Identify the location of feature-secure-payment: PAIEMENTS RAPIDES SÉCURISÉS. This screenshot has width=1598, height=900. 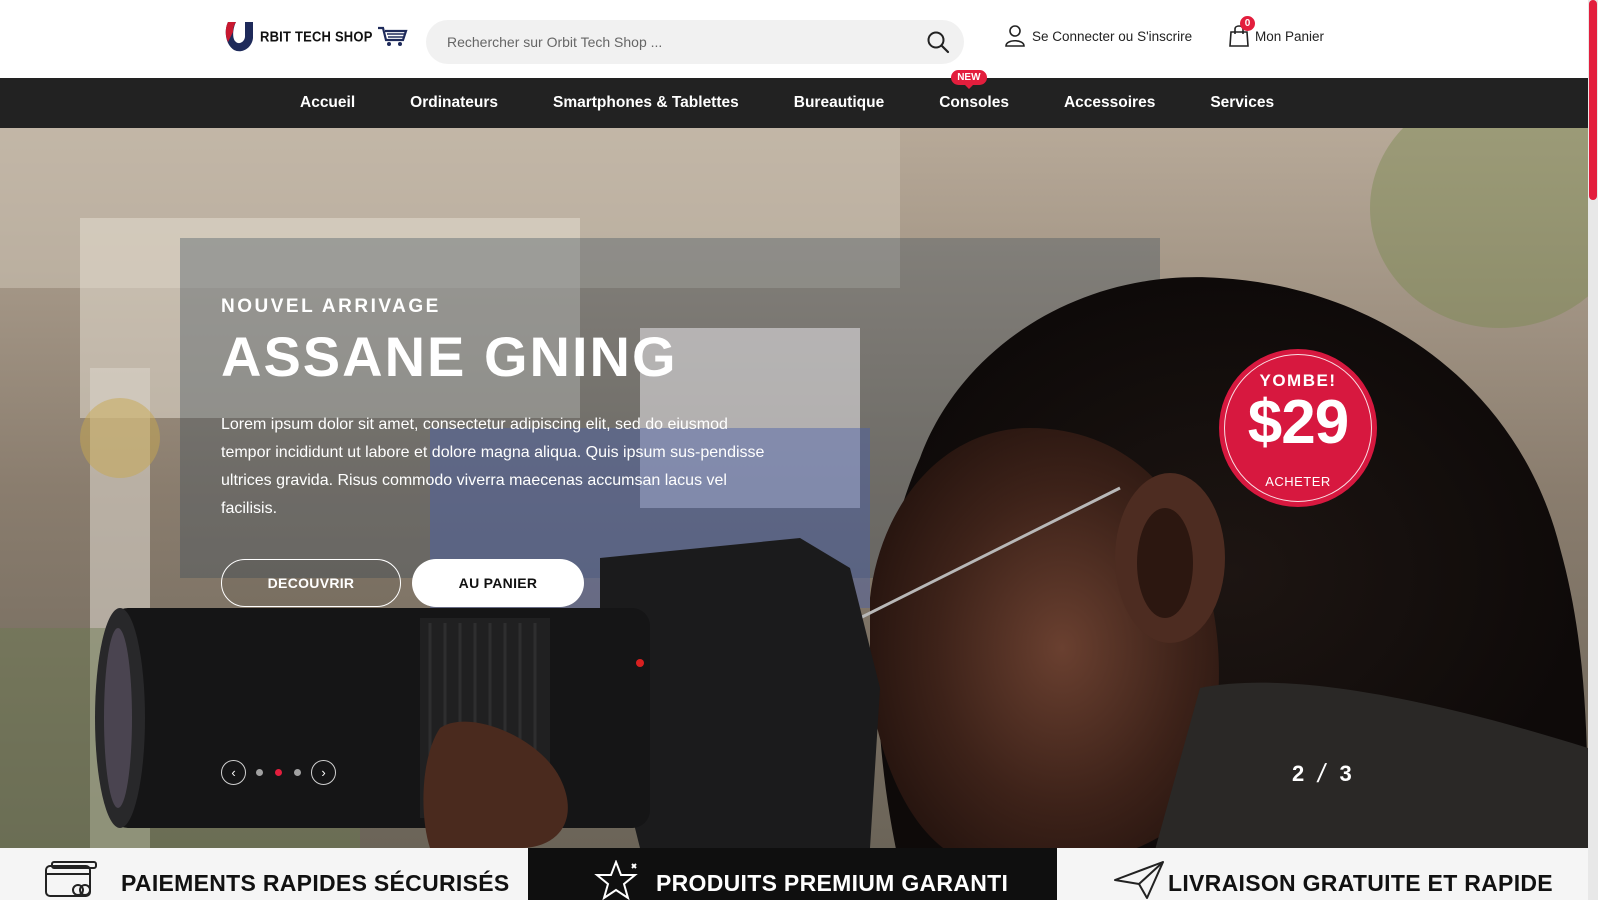
(264, 874).